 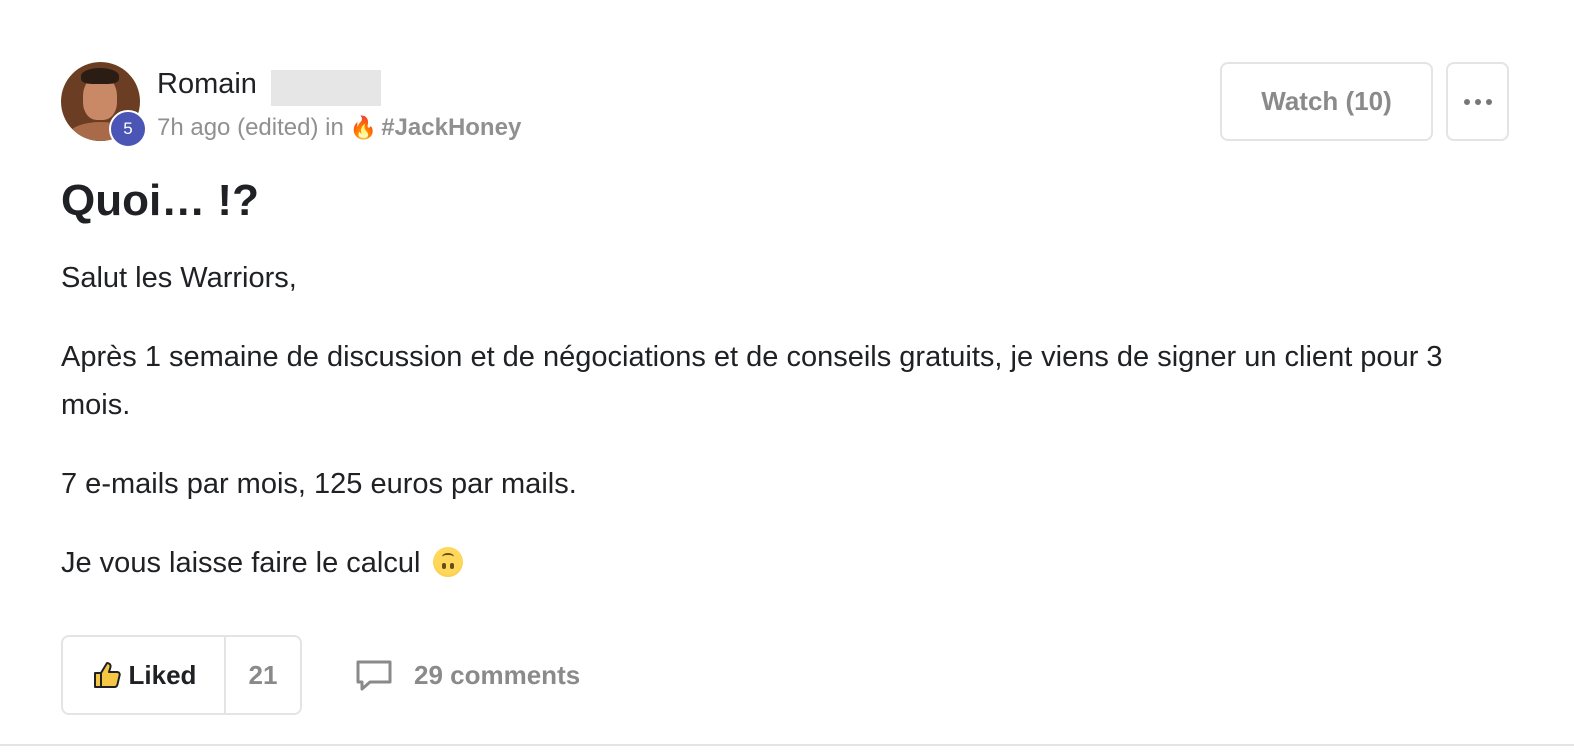 What do you see at coordinates (250, 127) in the screenshot?
I see `post-time: 7h ago (edited) in` at bounding box center [250, 127].